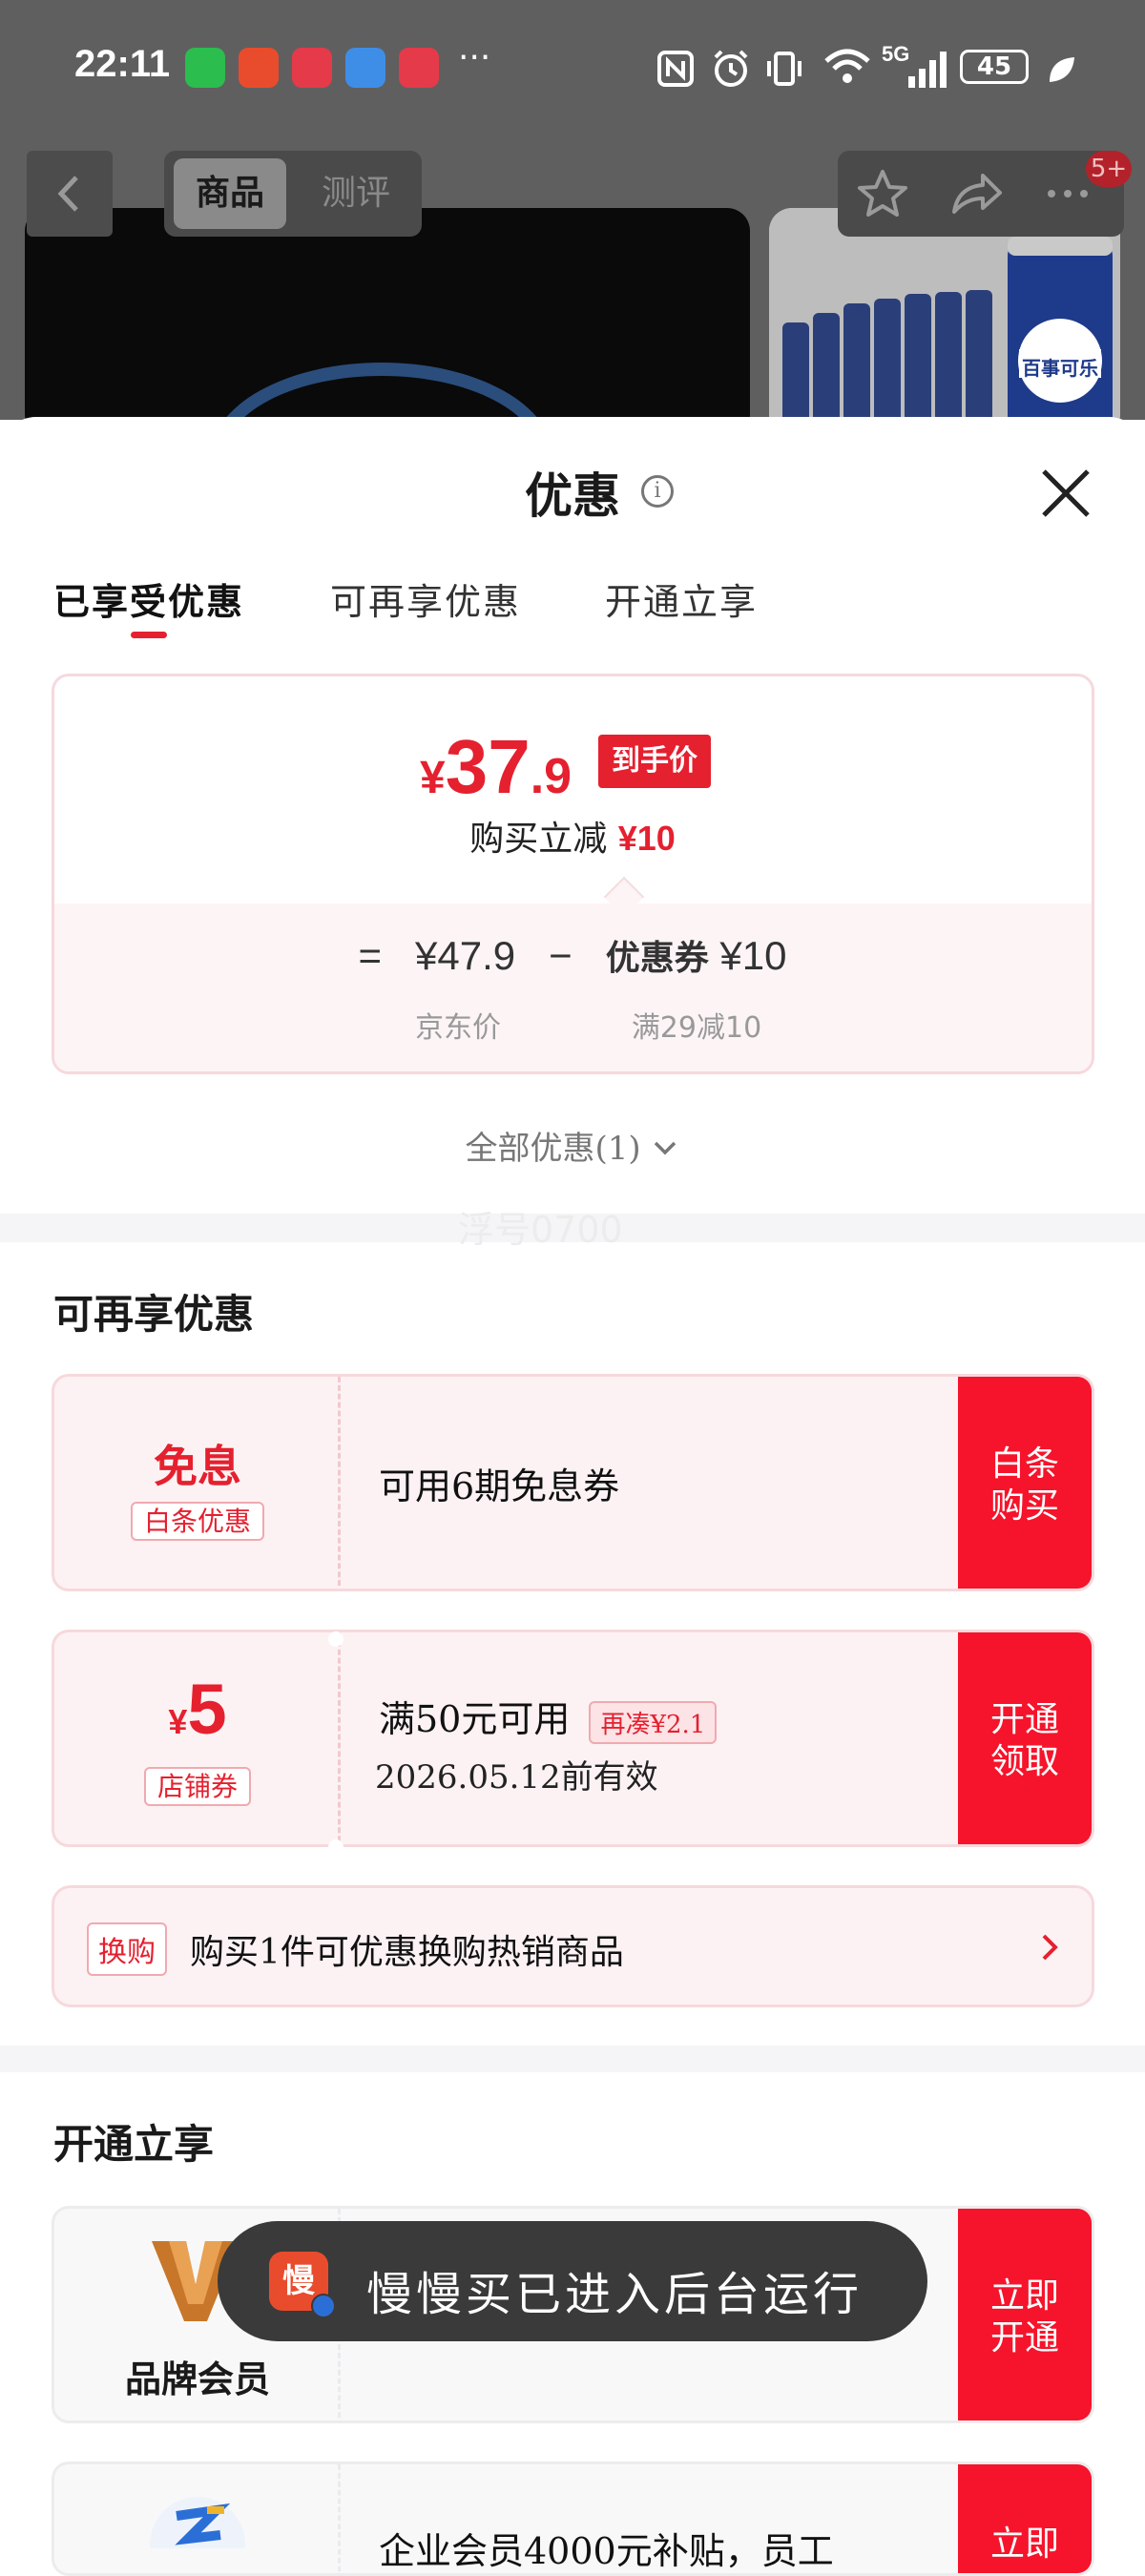 This screenshot has width=1145, height=2576. I want to click on share-icon, so click(976, 193).